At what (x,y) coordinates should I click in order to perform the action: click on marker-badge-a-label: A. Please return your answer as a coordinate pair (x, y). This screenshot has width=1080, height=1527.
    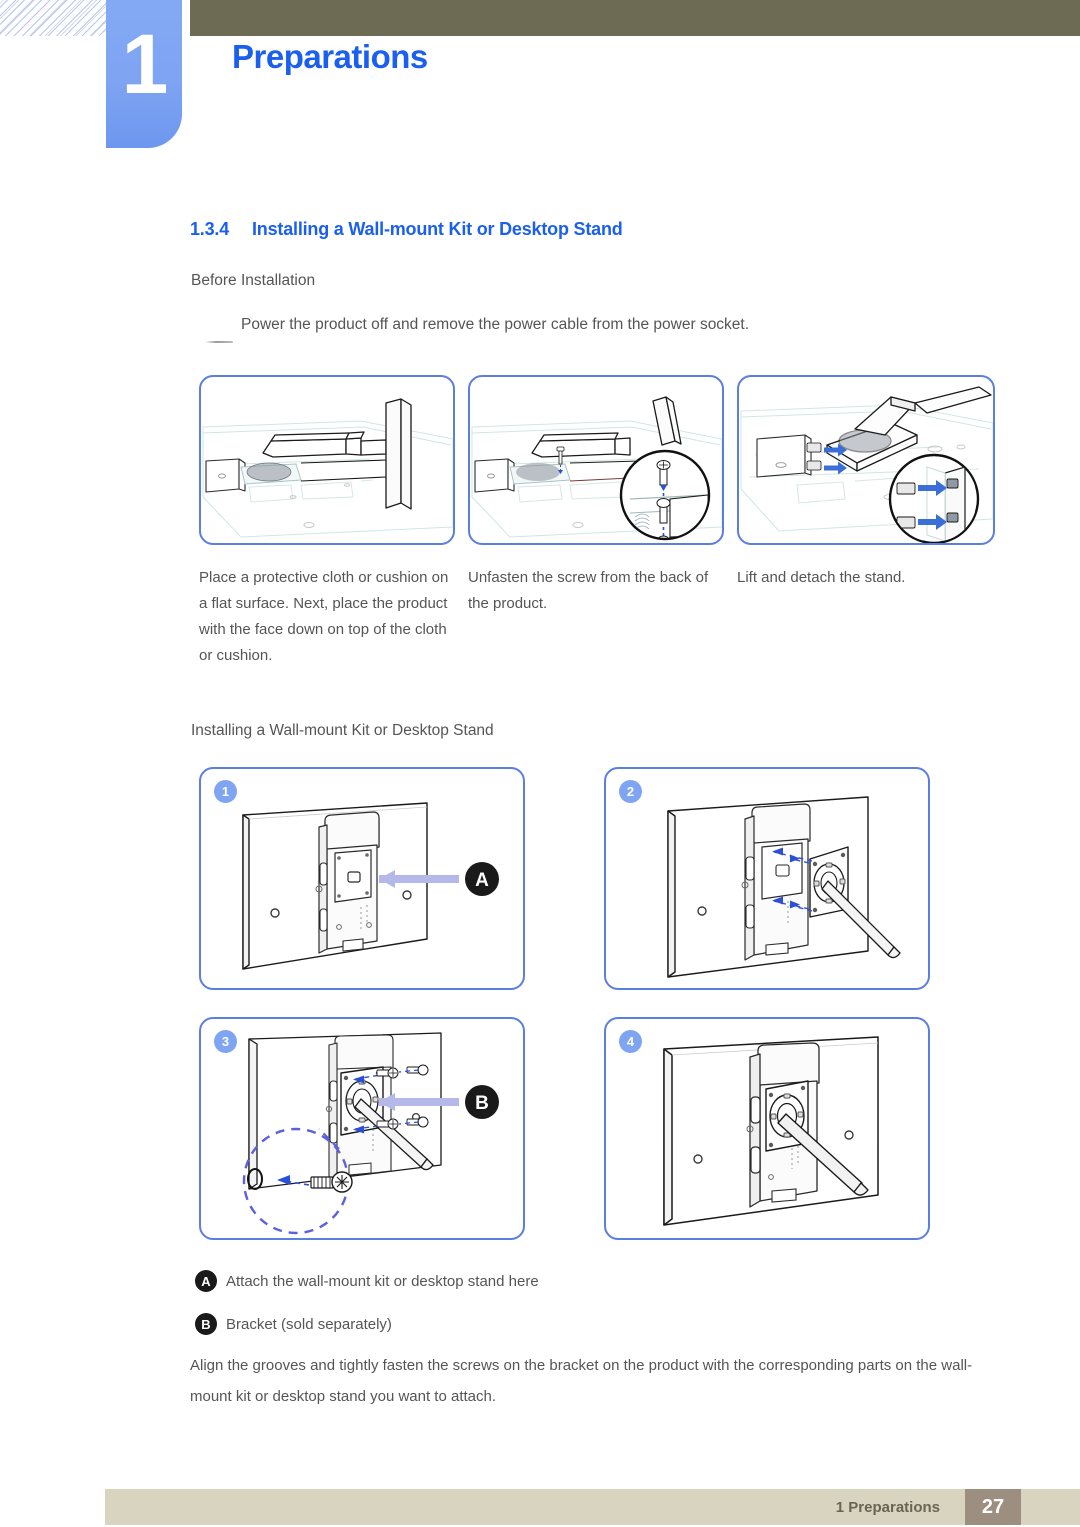
    Looking at the image, I should click on (482, 880).